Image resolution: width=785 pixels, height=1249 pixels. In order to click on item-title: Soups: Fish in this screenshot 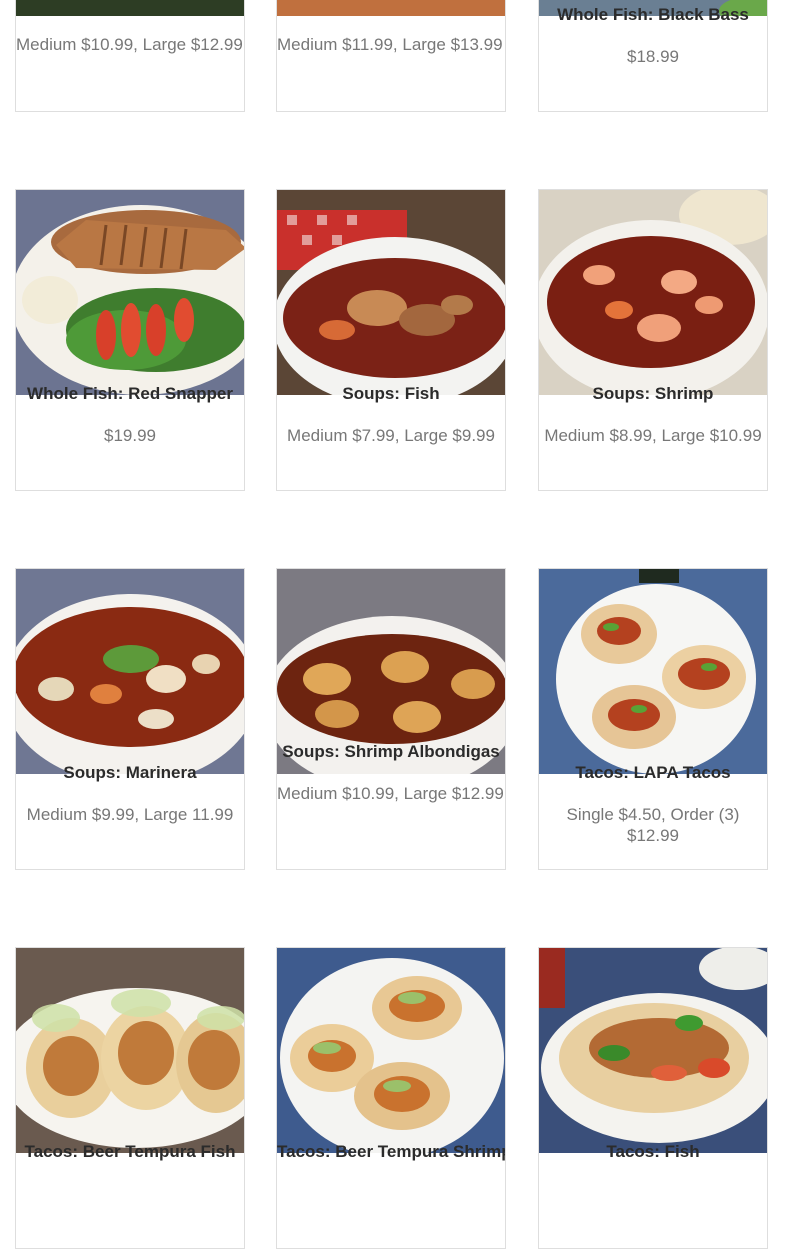, I will do `click(391, 393)`.